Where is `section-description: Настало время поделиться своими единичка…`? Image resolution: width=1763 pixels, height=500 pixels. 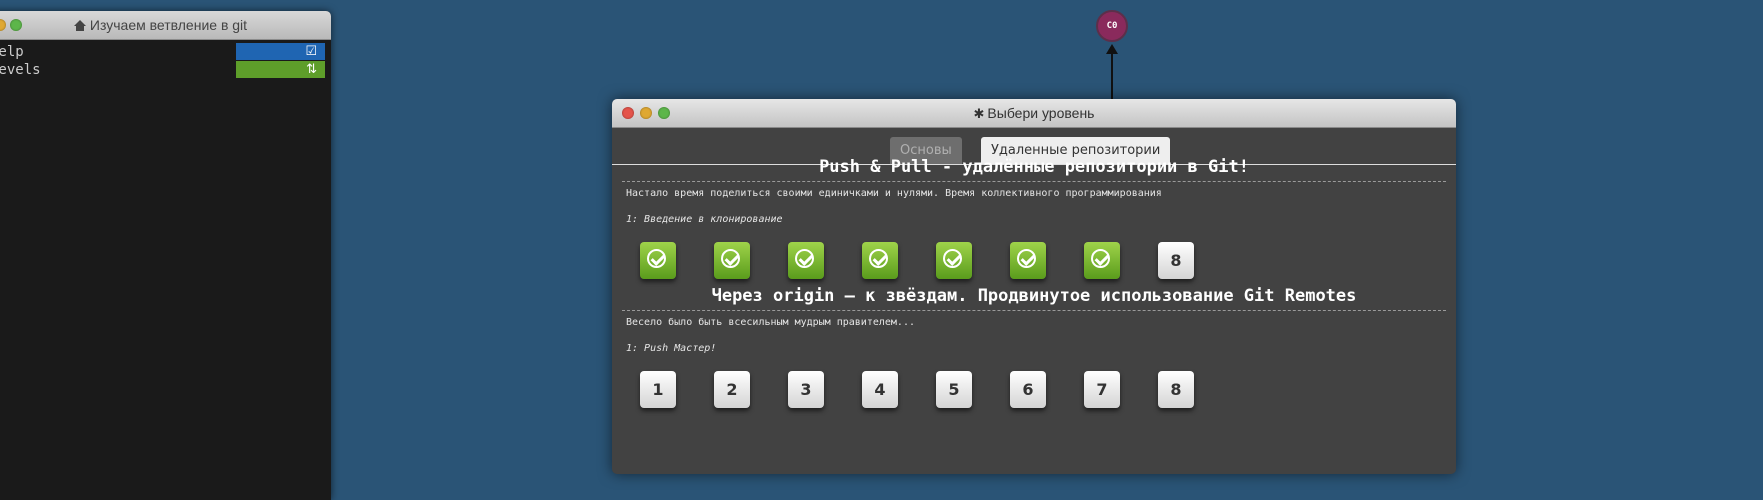 section-description: Настало время поделиться своими единичка… is located at coordinates (894, 193).